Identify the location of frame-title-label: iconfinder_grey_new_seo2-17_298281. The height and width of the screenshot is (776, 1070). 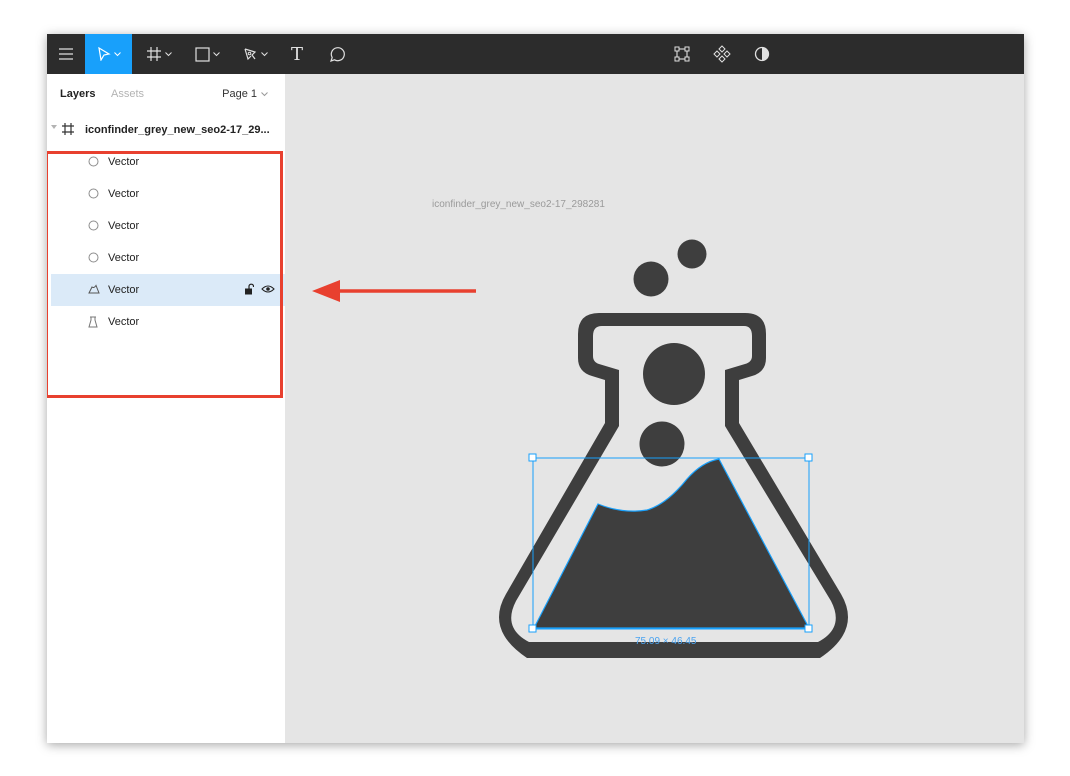
(518, 204).